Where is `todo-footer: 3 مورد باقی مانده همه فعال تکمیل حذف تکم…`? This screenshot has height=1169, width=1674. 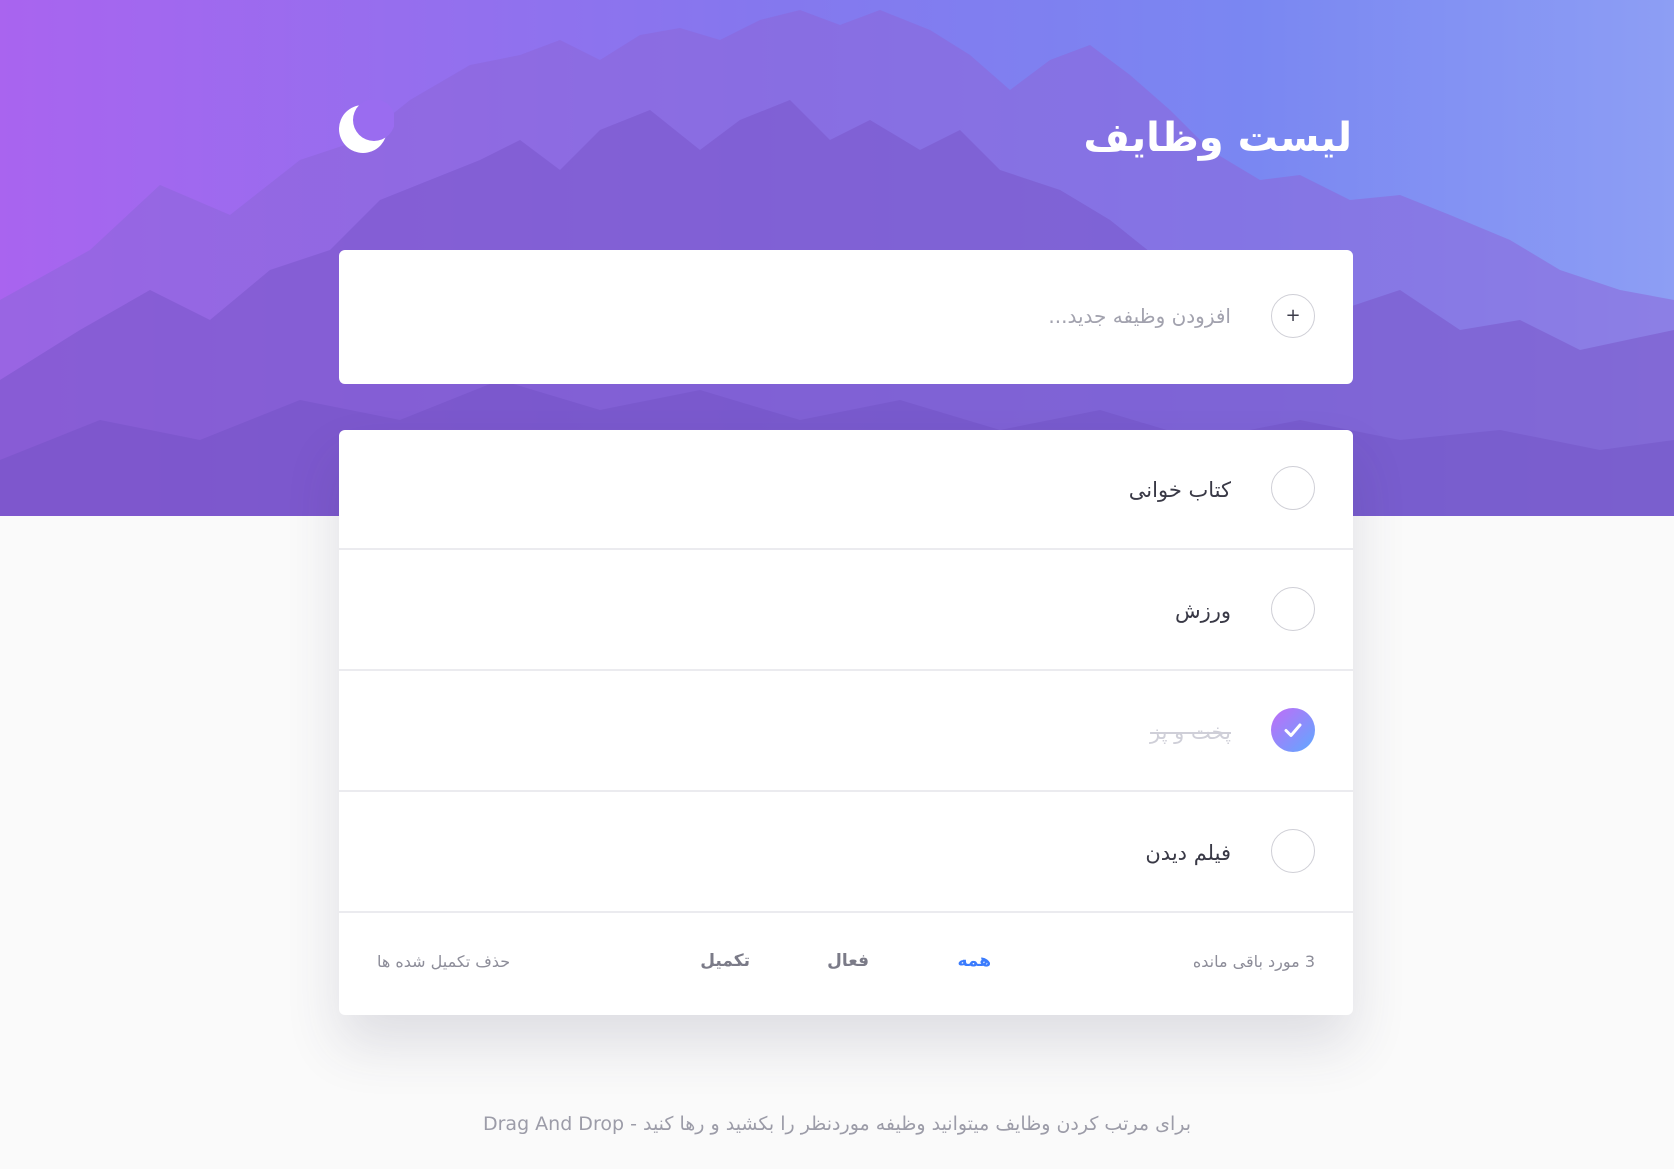 todo-footer: 3 مورد باقی مانده همه فعال تکمیل حذف تکم… is located at coordinates (846, 964).